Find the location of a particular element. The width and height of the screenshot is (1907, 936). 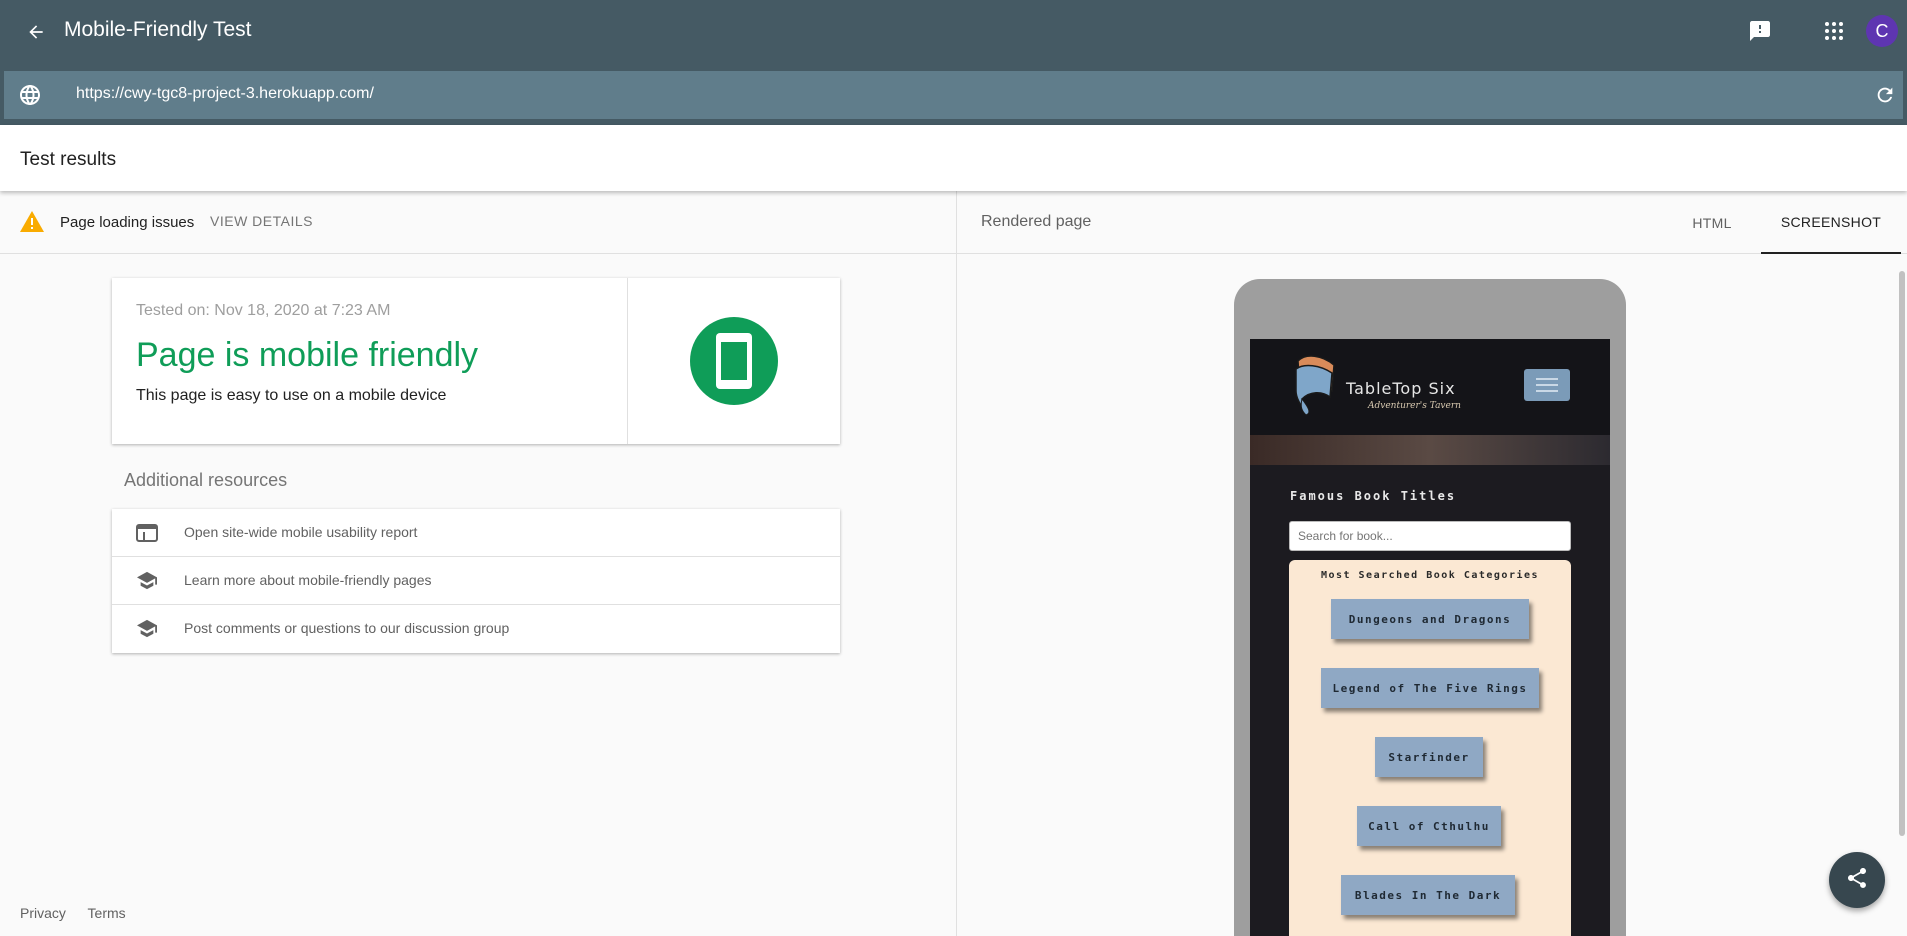

resource-item-label: Open site-wide mobile usability report is located at coordinates (301, 532).